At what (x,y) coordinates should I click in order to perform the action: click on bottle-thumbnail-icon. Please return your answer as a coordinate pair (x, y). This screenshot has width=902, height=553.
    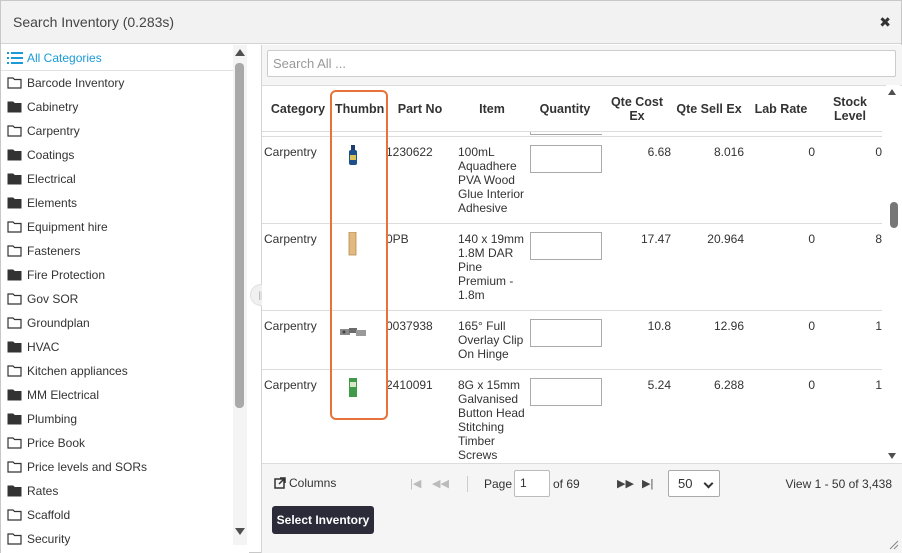
    Looking at the image, I should click on (353, 157).